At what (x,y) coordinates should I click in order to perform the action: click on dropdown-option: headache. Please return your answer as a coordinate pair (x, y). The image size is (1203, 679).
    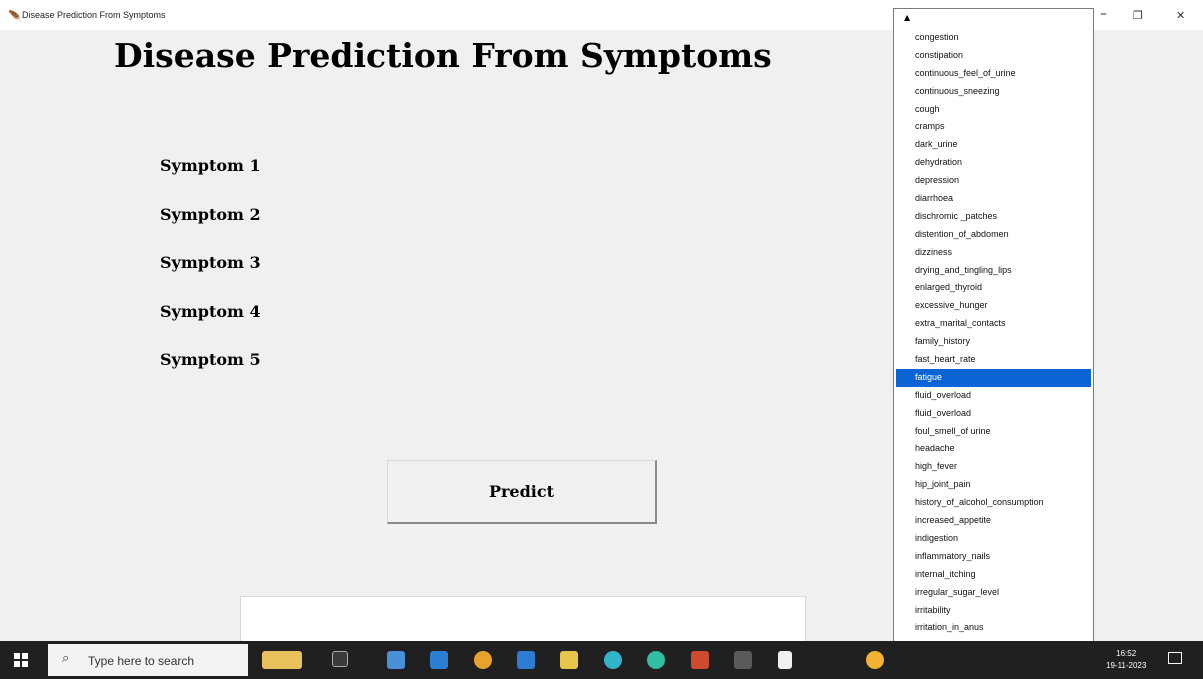
    Looking at the image, I should click on (993, 449).